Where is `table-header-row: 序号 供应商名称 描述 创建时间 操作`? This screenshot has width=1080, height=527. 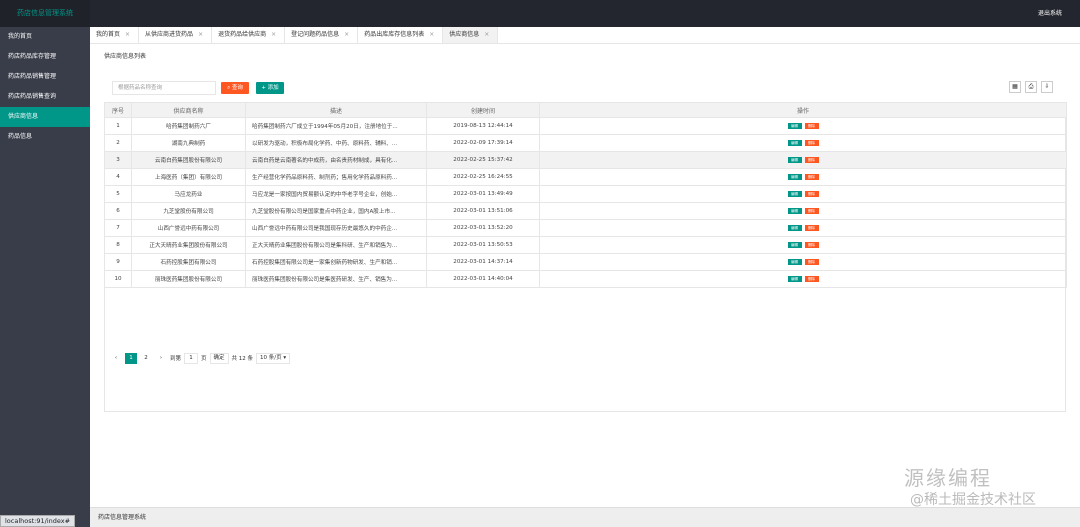 table-header-row: 序号 供应商名称 描述 创建时间 操作 is located at coordinates (585, 110).